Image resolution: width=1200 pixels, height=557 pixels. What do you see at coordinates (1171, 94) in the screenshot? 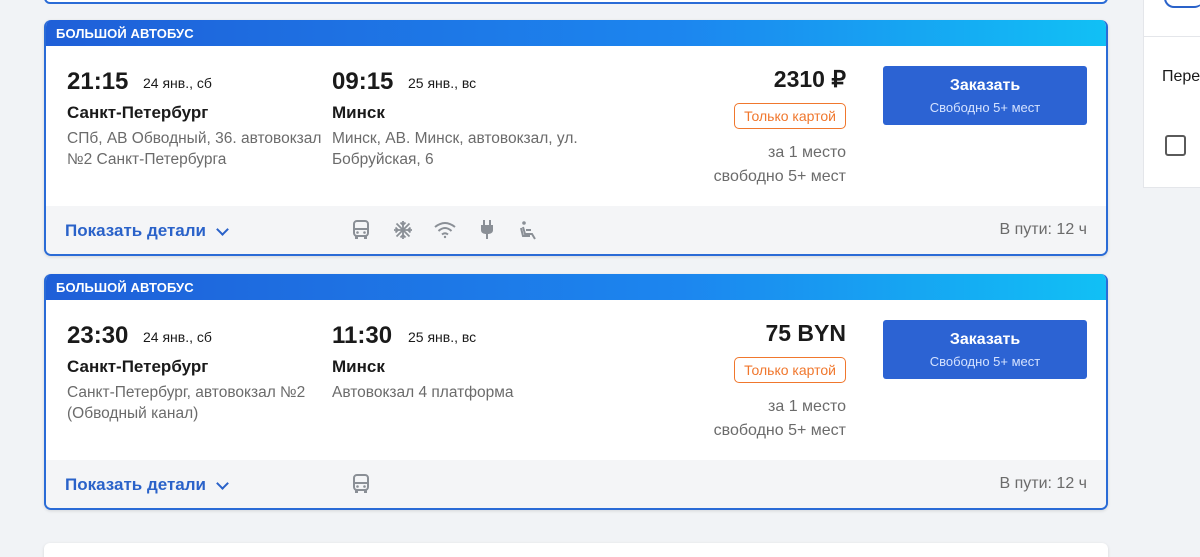
I see `filter-panel: Пере` at bounding box center [1171, 94].